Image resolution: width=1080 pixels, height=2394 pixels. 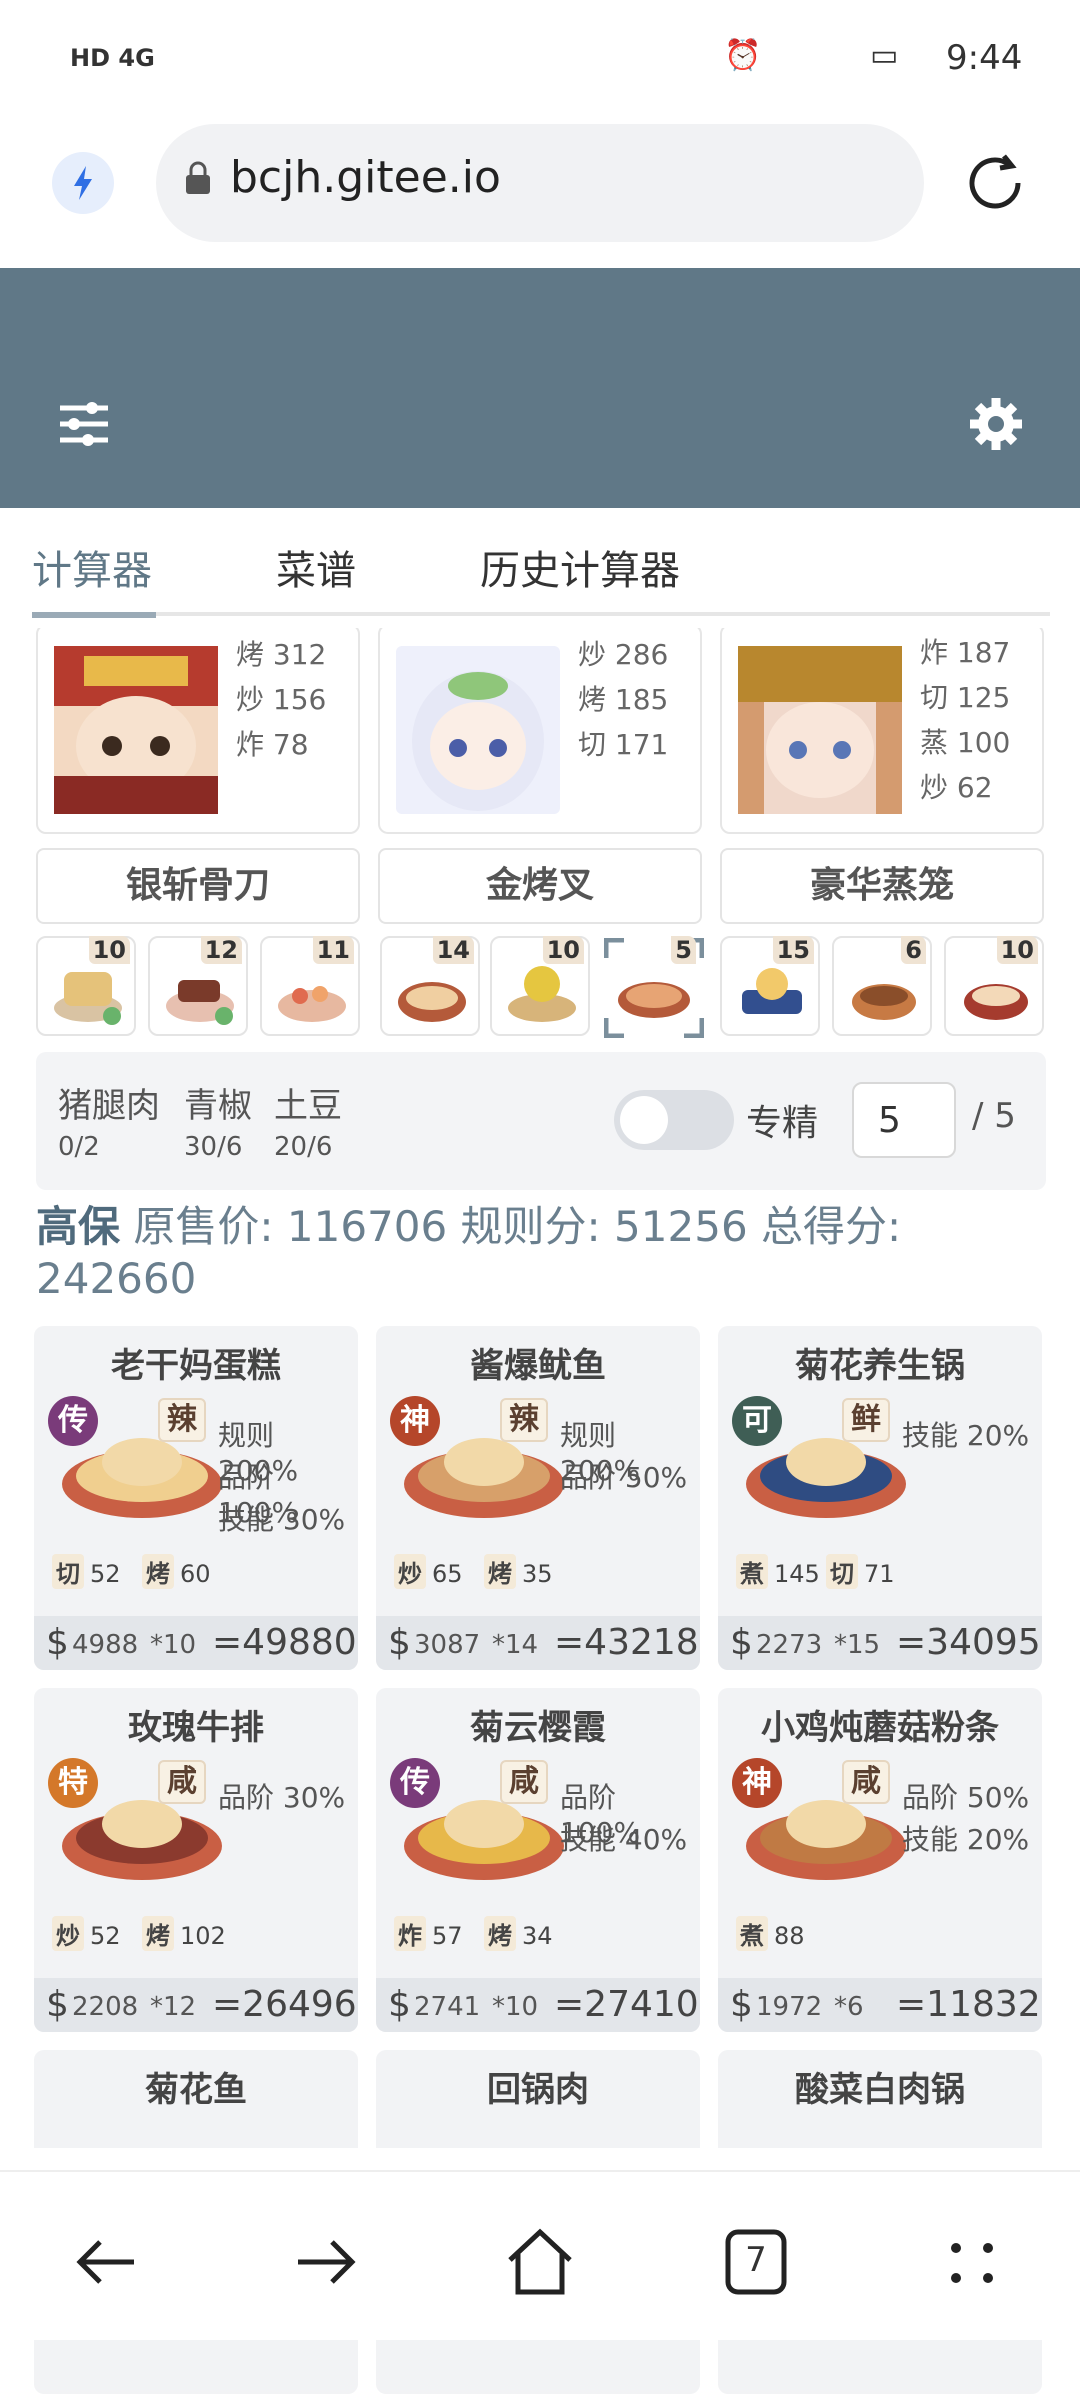 What do you see at coordinates (310, 986) in the screenshot?
I see `recipe-slot: 11` at bounding box center [310, 986].